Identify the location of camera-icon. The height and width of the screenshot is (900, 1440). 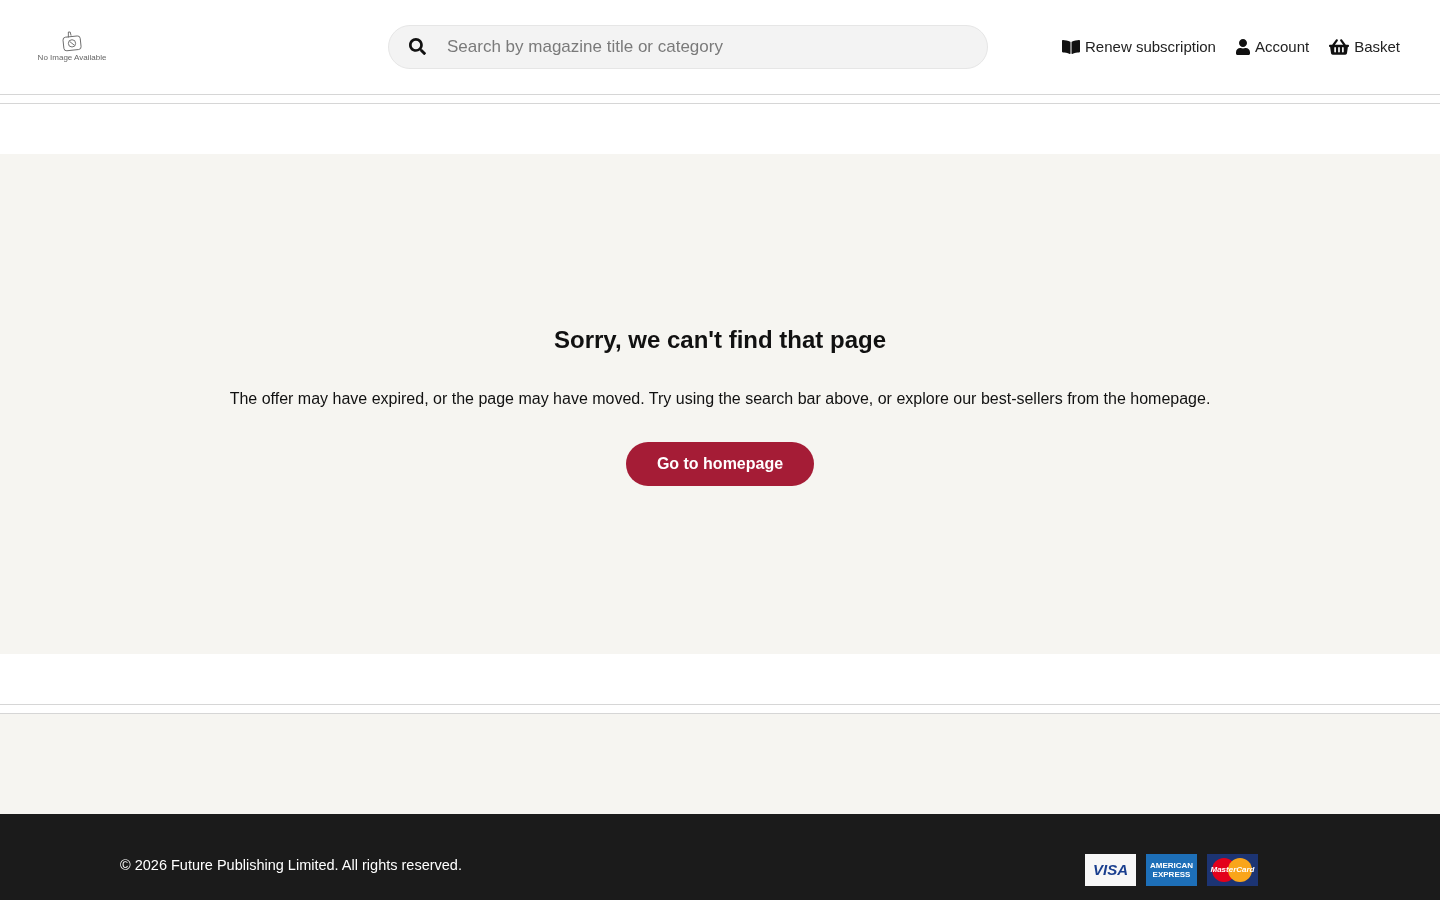
(72, 42).